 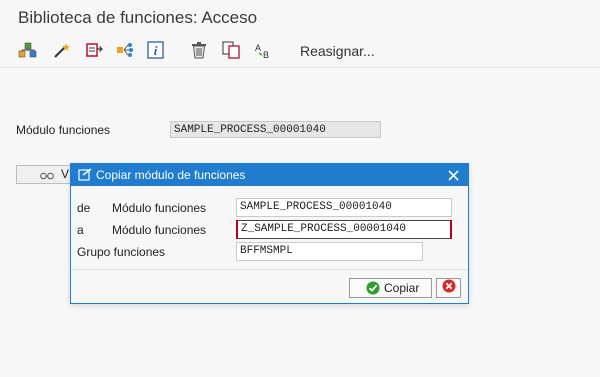 What do you see at coordinates (159, 230) in the screenshot?
I see `to-label: Módulo funciones` at bounding box center [159, 230].